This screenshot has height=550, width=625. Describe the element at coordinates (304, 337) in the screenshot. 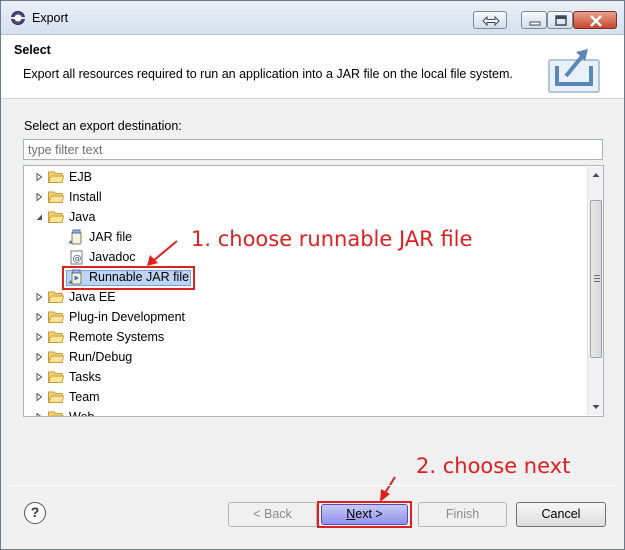

I see `tree-item-remote-systems: Remote Systems` at that location.